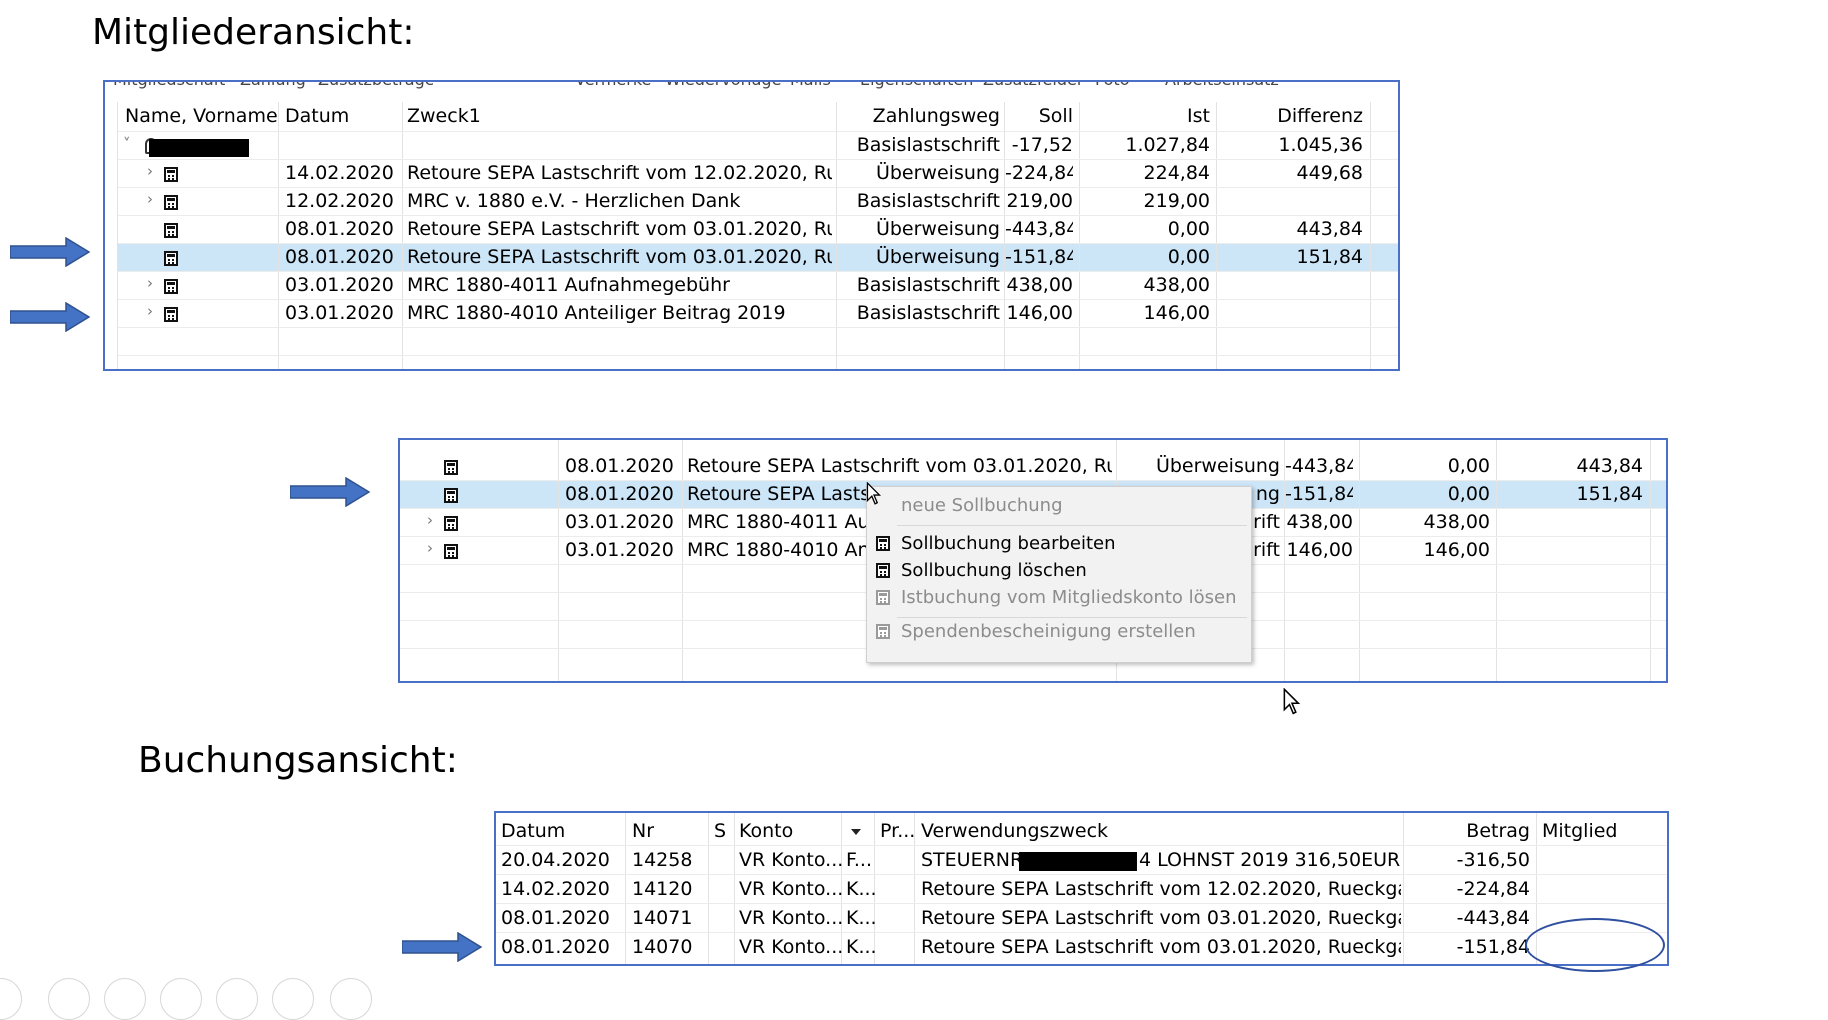 This screenshot has height=1020, width=1828. What do you see at coordinates (662, 918) in the screenshot?
I see `row-nr: 14071` at bounding box center [662, 918].